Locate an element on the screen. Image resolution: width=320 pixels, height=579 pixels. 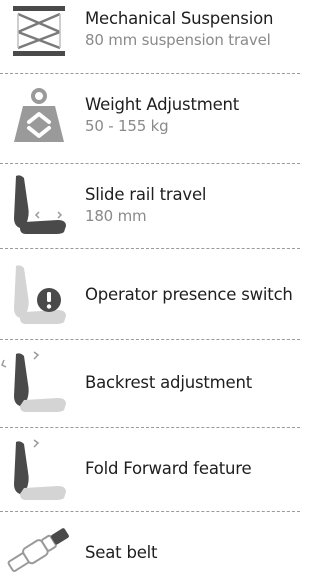
feature-title: Operator presence switch is located at coordinates (189, 294).